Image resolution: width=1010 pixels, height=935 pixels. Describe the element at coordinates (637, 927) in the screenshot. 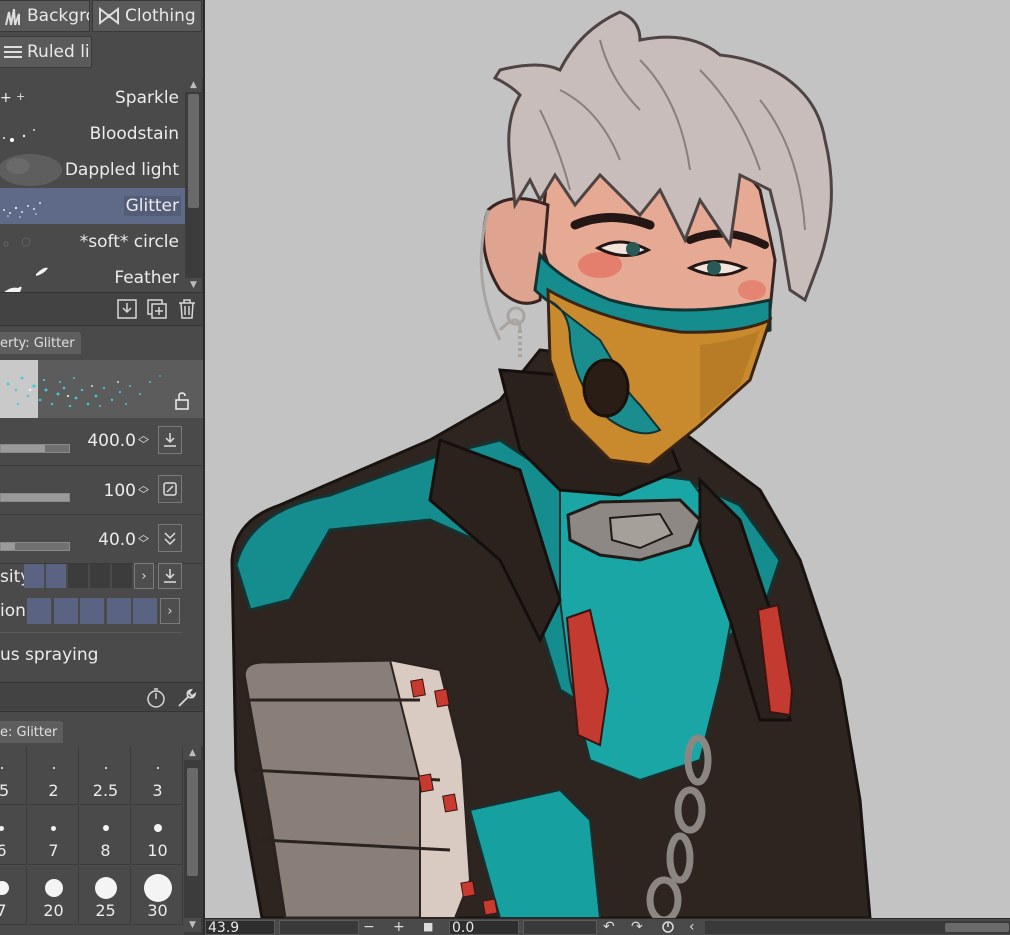

I see `rotate-right-button: ↷` at that location.